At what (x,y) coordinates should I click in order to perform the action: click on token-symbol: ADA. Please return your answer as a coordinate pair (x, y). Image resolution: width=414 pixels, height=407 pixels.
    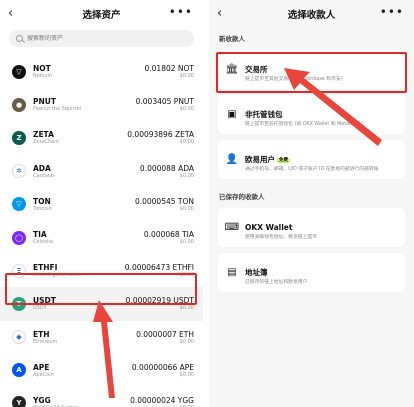
    Looking at the image, I should click on (42, 168).